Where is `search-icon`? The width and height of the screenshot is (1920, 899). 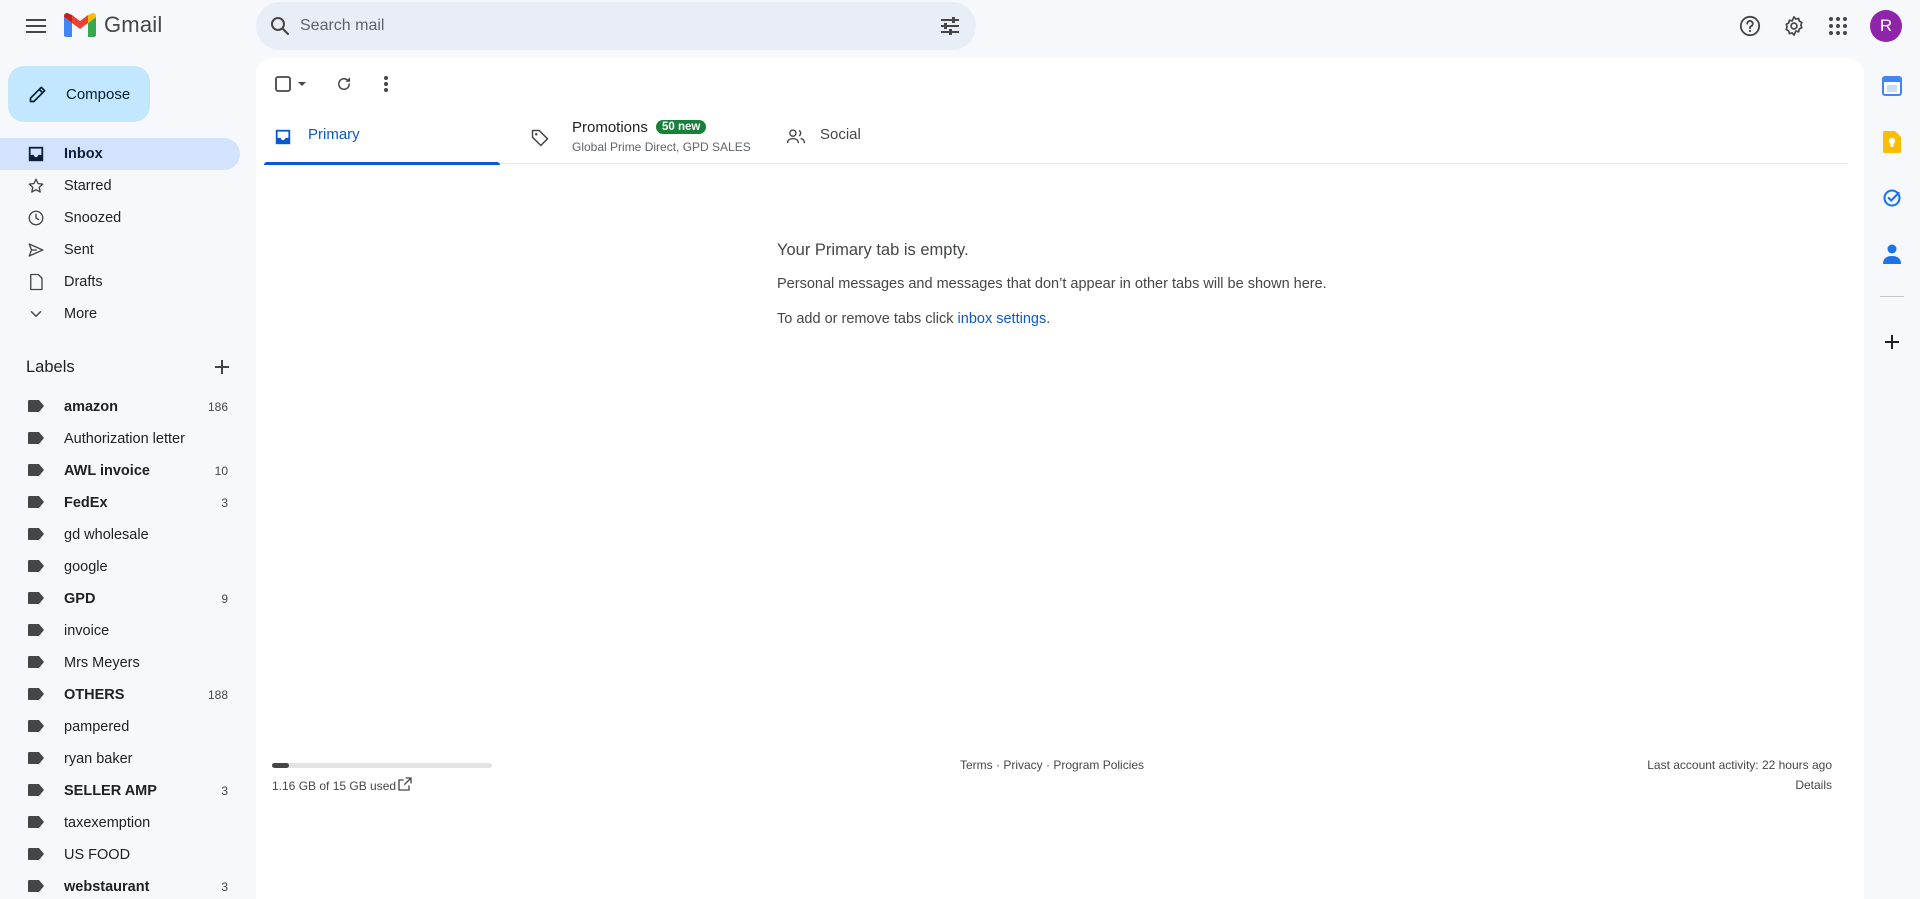 search-icon is located at coordinates (280, 26).